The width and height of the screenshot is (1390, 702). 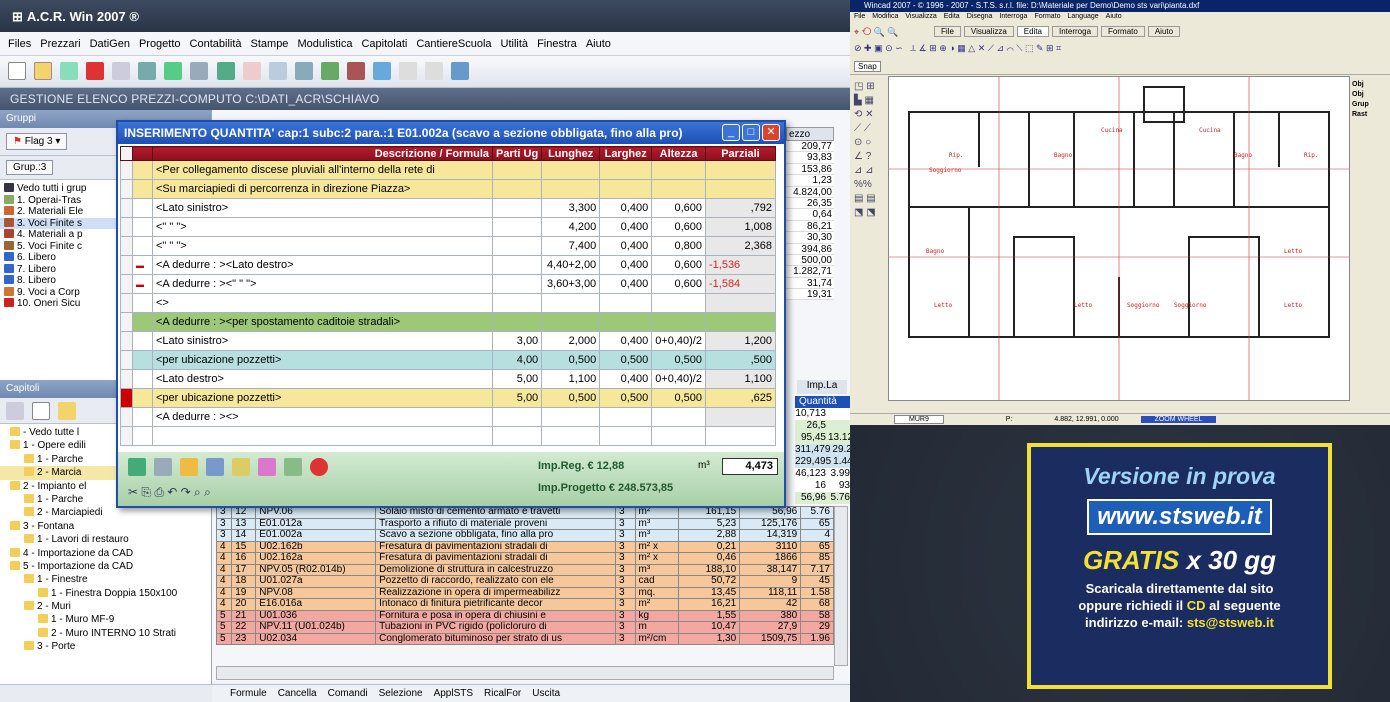 What do you see at coordinates (105, 512) in the screenshot?
I see `capitolo-tree-item: 2 - Marciapiedi` at bounding box center [105, 512].